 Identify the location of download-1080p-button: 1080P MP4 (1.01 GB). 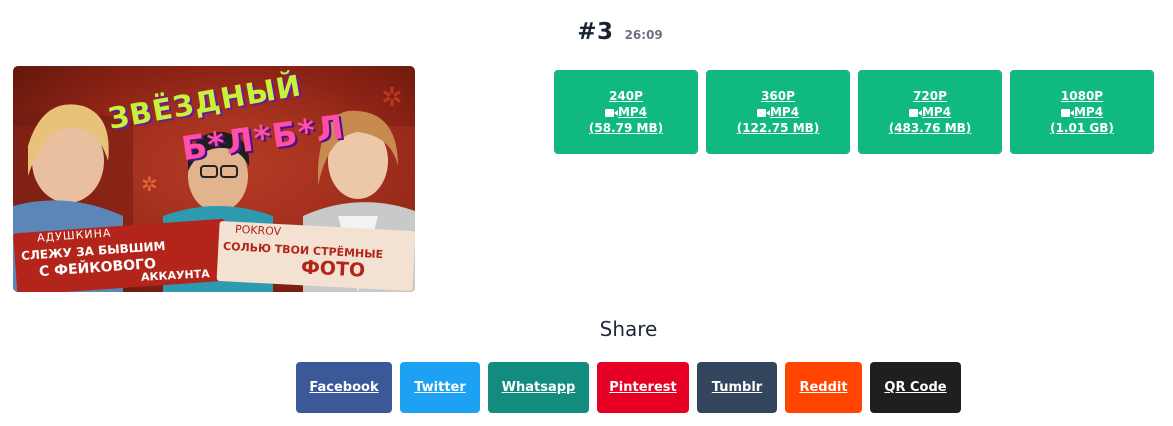
(1082, 112).